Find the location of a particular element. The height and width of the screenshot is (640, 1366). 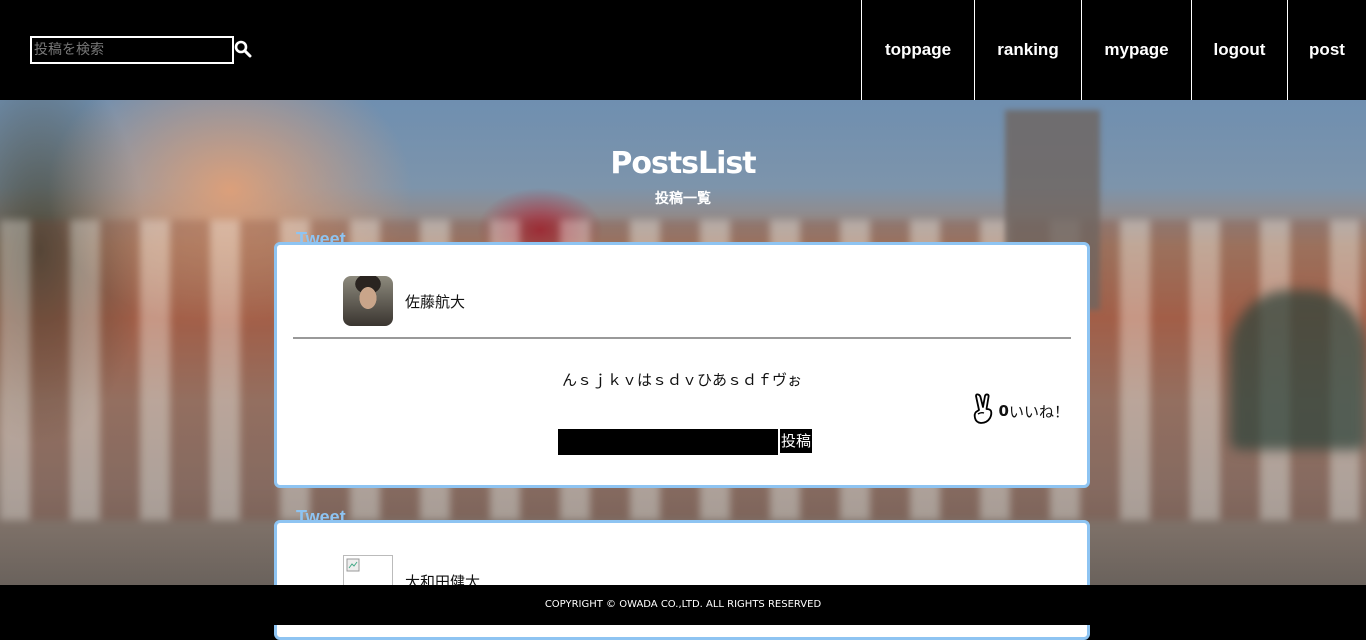

search-icon is located at coordinates (244, 50).